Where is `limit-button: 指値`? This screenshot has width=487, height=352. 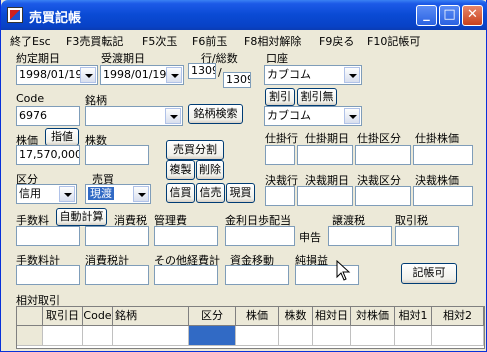 limit-button: 指値 is located at coordinates (62, 137).